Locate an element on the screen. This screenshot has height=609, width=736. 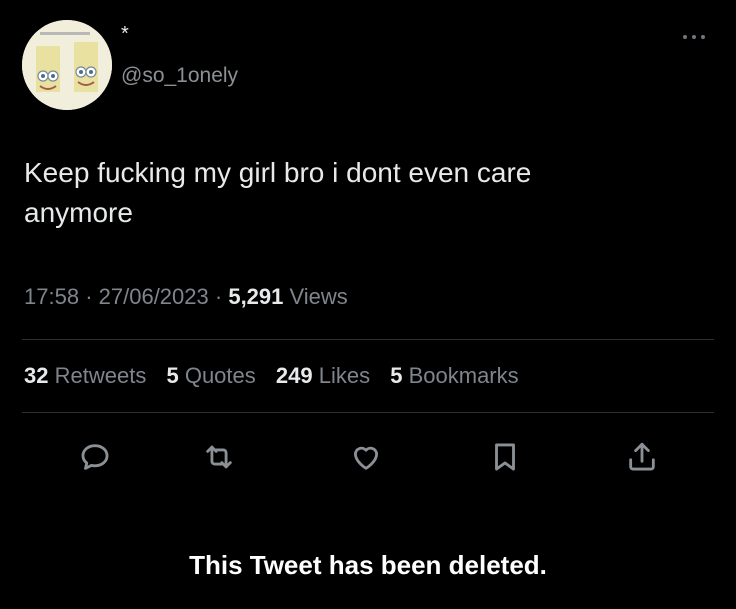
likes-label: Likes is located at coordinates (344, 375).